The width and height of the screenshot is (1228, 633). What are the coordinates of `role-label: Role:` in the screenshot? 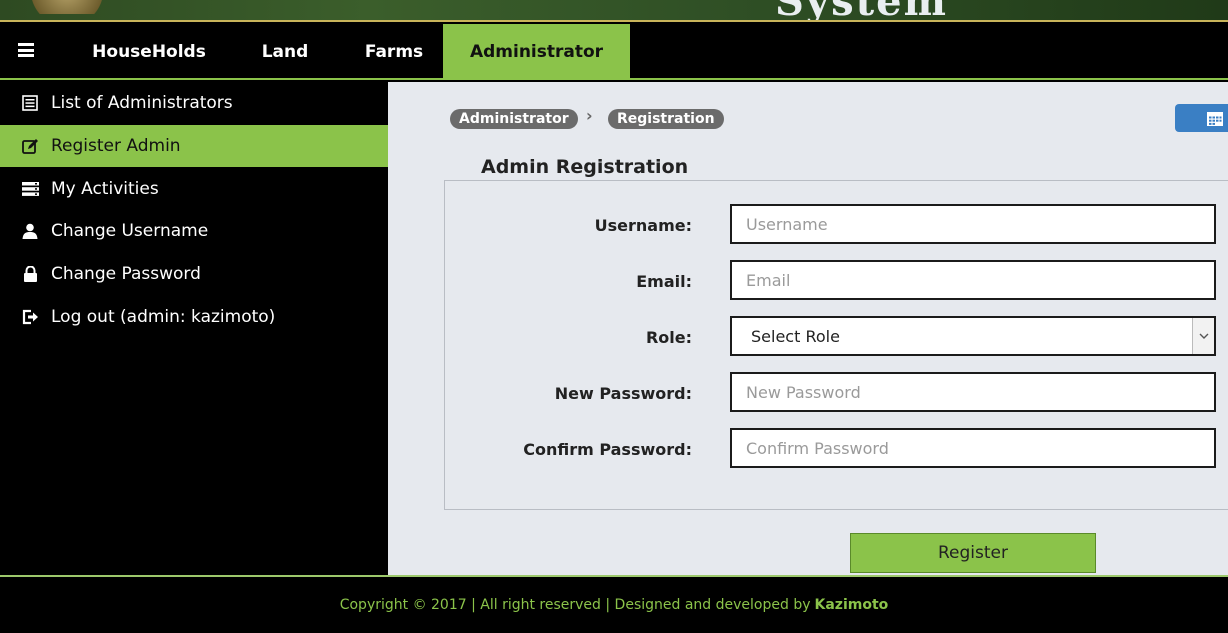 It's located at (668, 337).